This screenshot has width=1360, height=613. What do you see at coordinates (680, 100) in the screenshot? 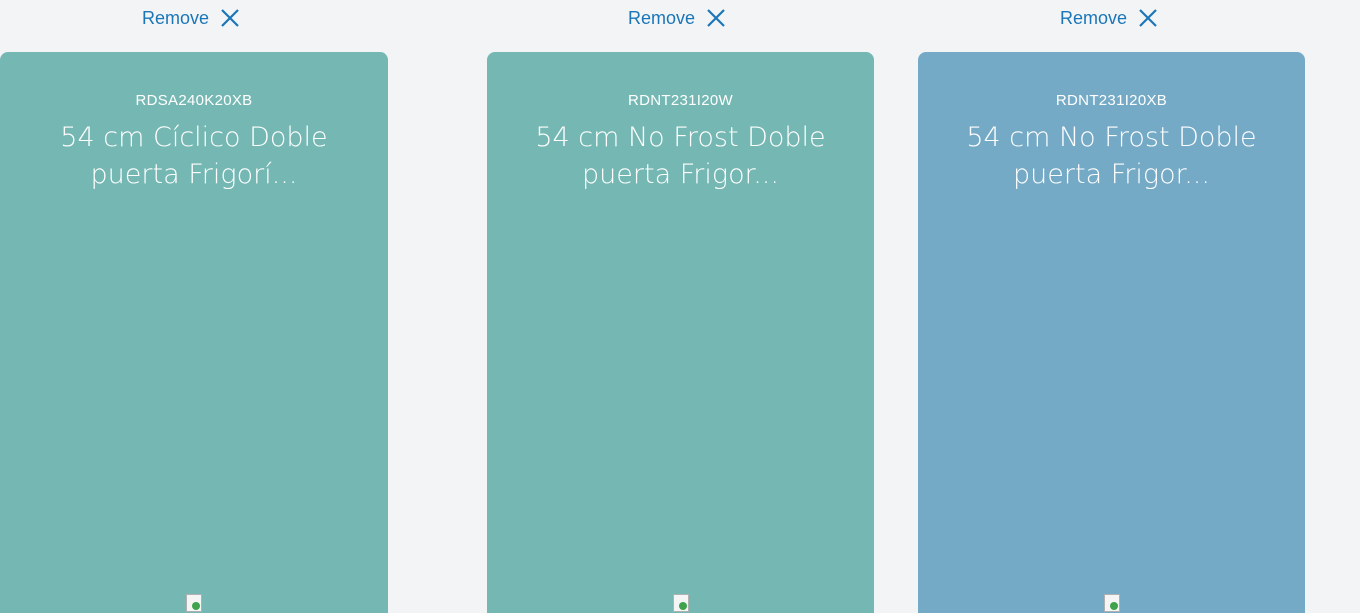
I see `product-code: RDNT231I20W` at bounding box center [680, 100].